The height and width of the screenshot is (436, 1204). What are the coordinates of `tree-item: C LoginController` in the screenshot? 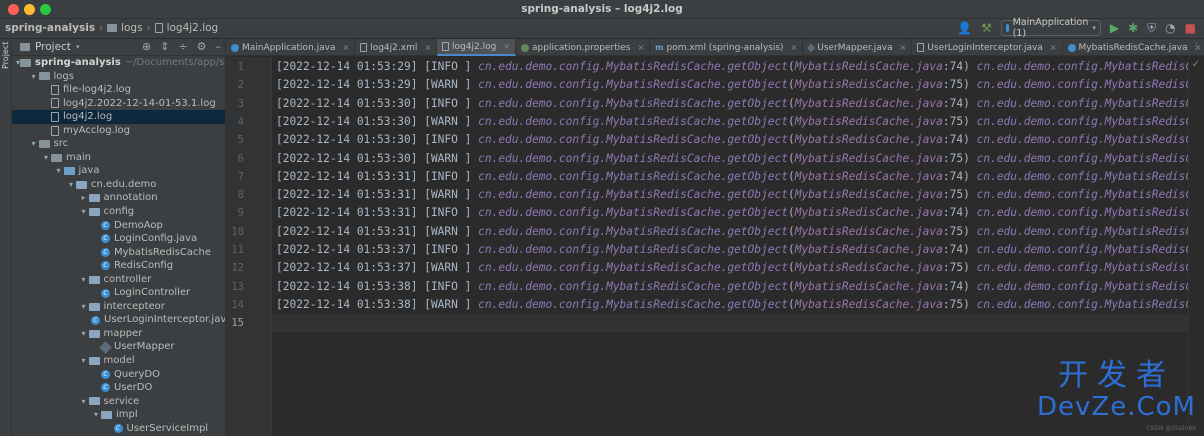 It's located at (118, 293).